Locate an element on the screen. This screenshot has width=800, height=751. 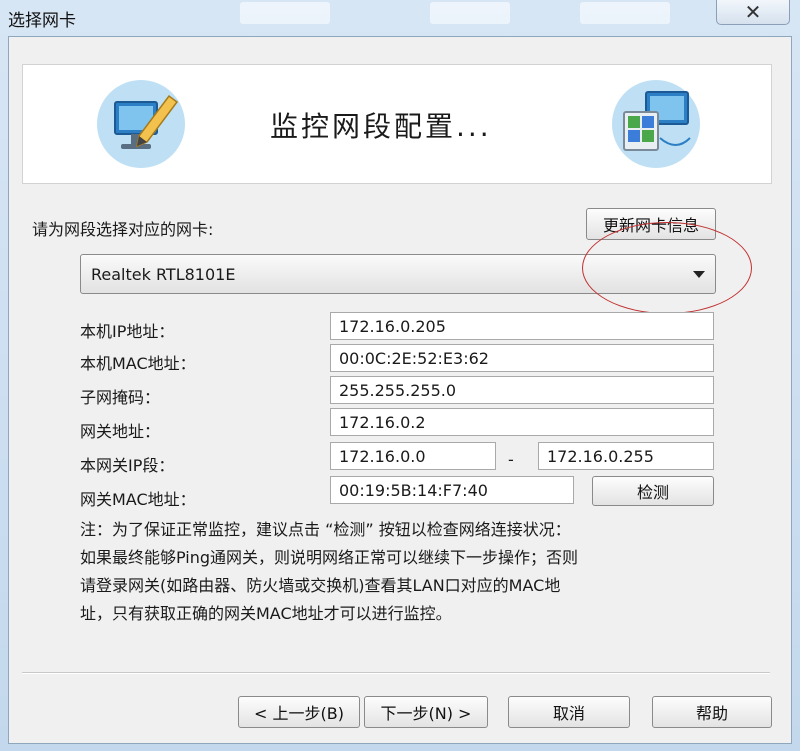
subnet-mask-field: 255.255.255.0 is located at coordinates (522, 390).